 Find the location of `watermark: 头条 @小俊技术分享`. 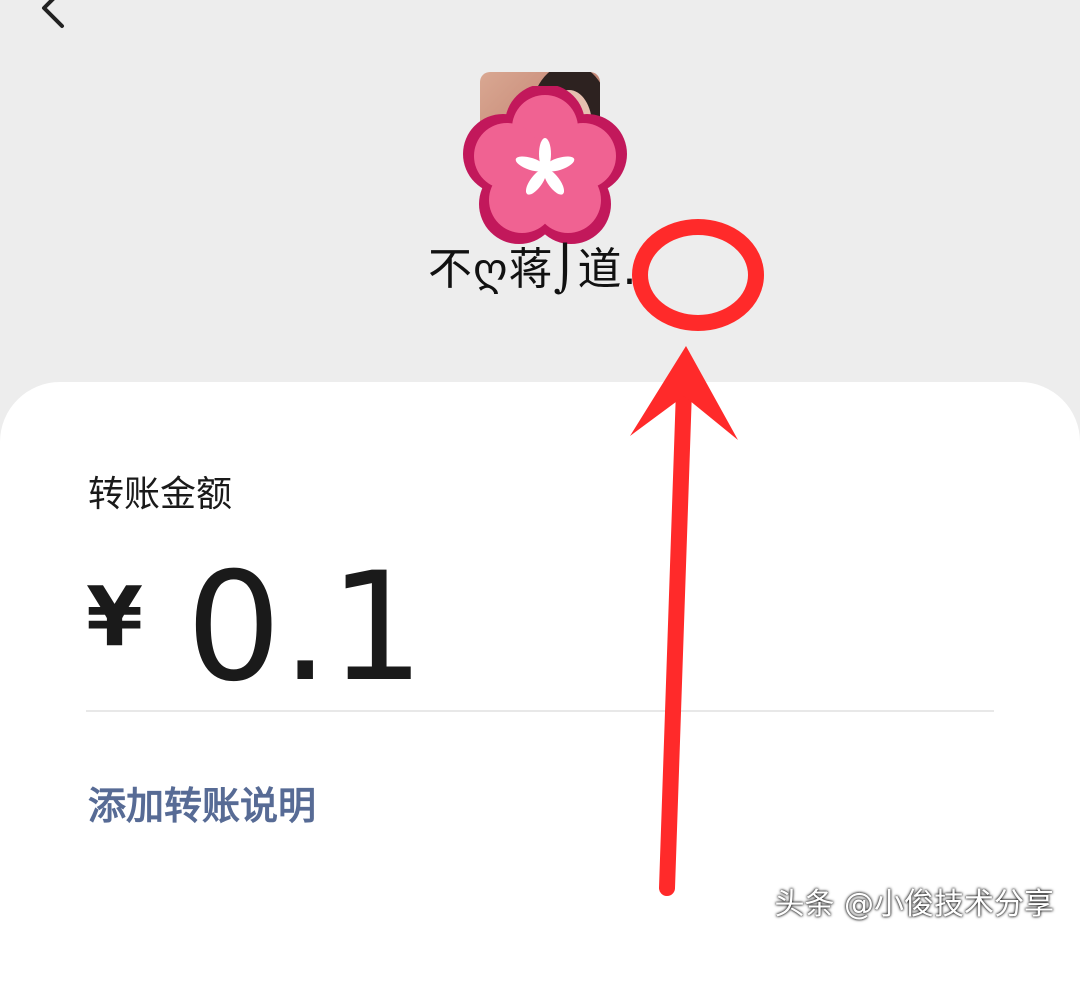

watermark: 头条 @小俊技术分享 is located at coordinates (914, 904).